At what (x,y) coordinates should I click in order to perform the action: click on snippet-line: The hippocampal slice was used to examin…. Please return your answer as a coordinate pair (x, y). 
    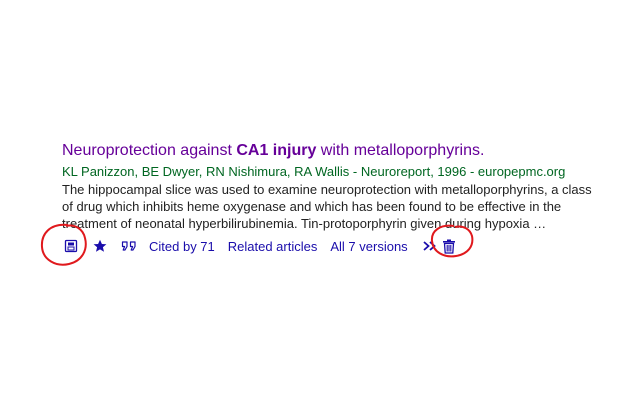
    Looking at the image, I should click on (327, 189).